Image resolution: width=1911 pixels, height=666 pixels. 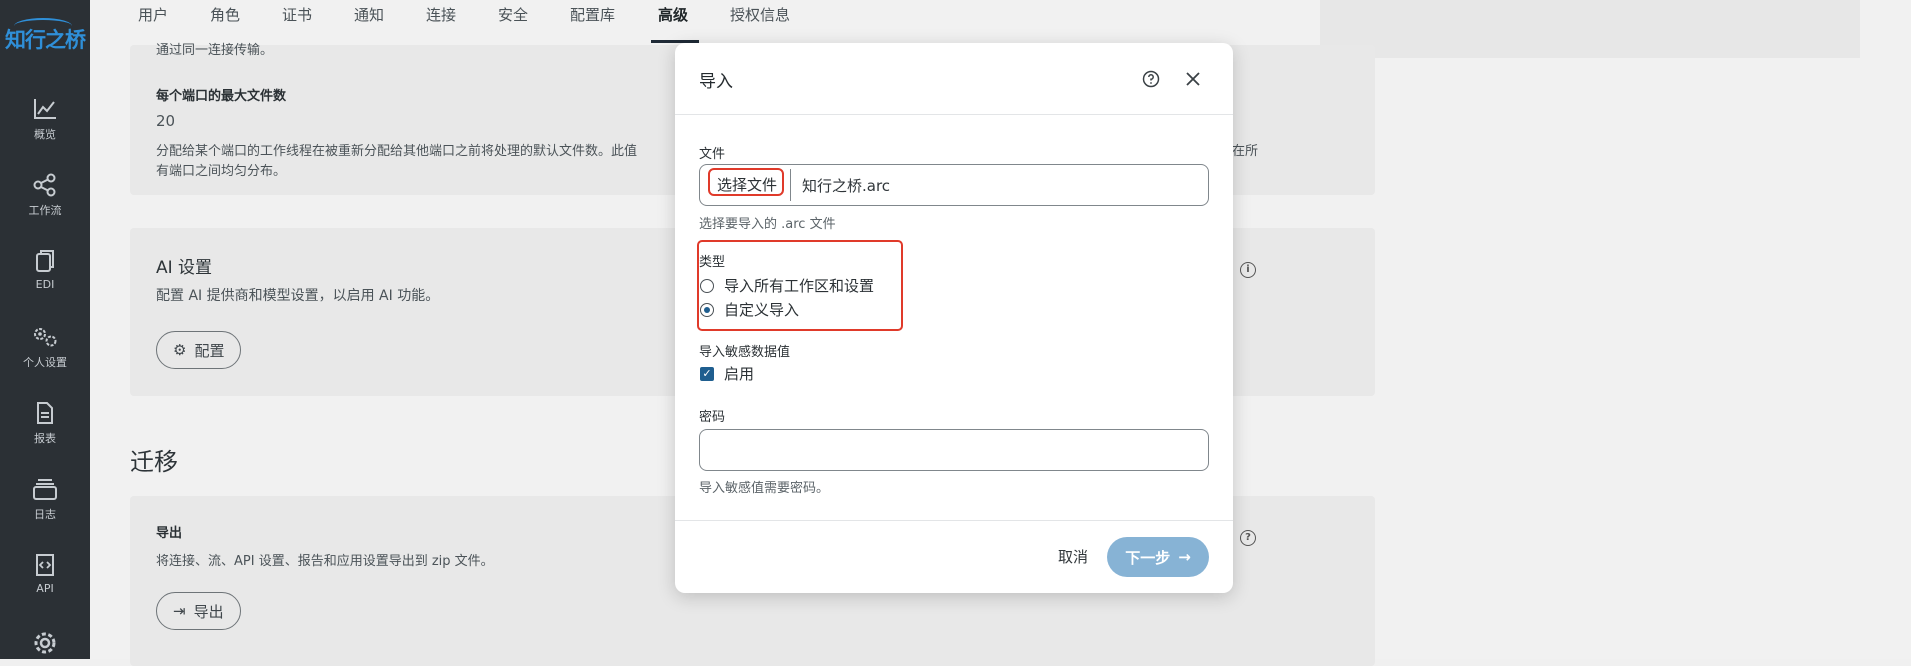 What do you see at coordinates (707, 286) in the screenshot?
I see `radio-import-all` at bounding box center [707, 286].